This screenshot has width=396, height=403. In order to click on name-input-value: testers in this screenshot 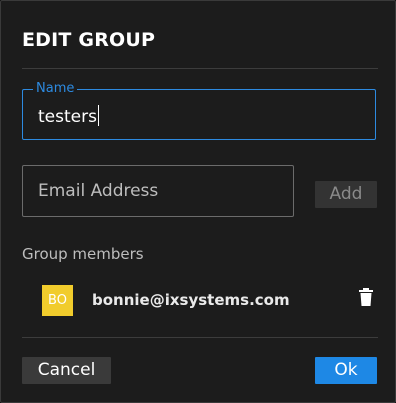, I will do `click(67, 117)`.